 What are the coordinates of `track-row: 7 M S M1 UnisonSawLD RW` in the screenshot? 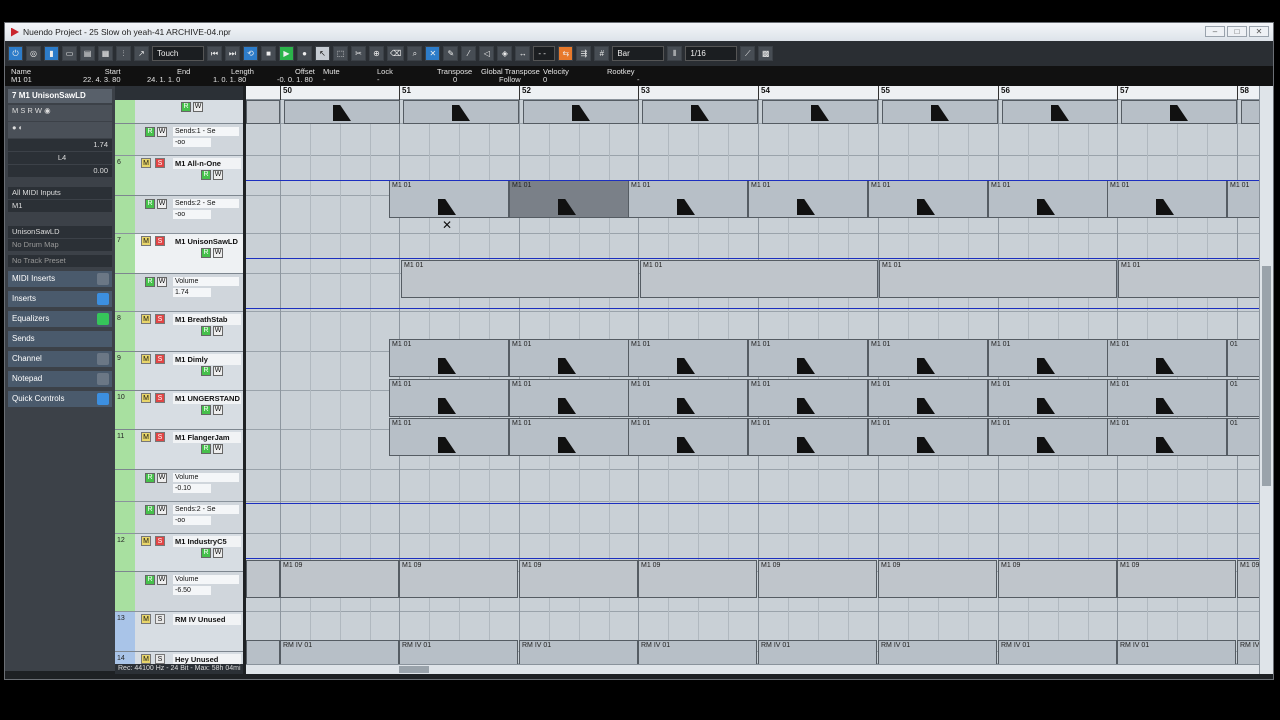 It's located at (179, 254).